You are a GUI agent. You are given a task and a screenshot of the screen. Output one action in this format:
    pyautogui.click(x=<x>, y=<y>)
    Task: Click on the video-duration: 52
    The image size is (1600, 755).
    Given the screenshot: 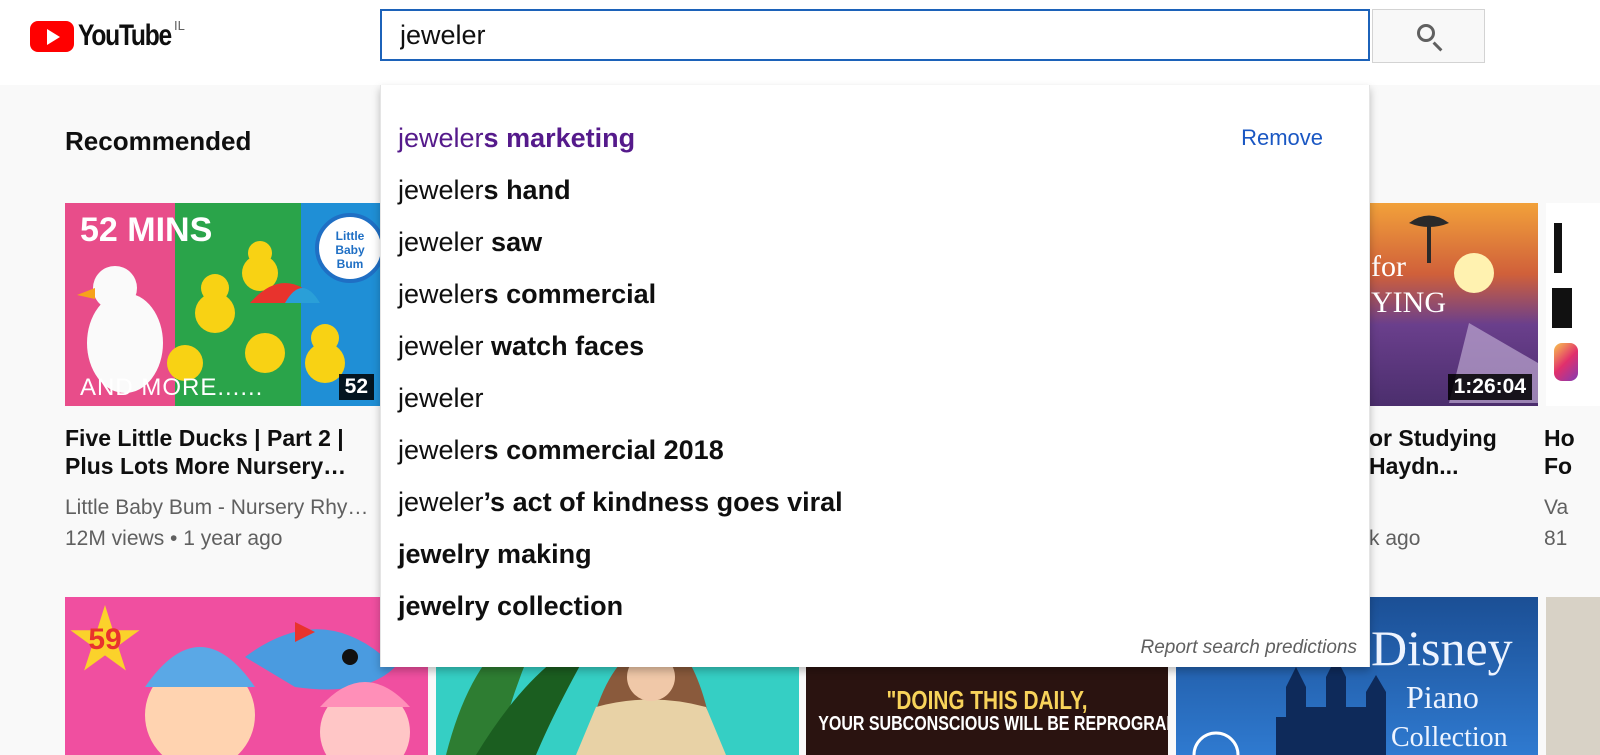 What is the action you would take?
    pyautogui.click(x=356, y=387)
    